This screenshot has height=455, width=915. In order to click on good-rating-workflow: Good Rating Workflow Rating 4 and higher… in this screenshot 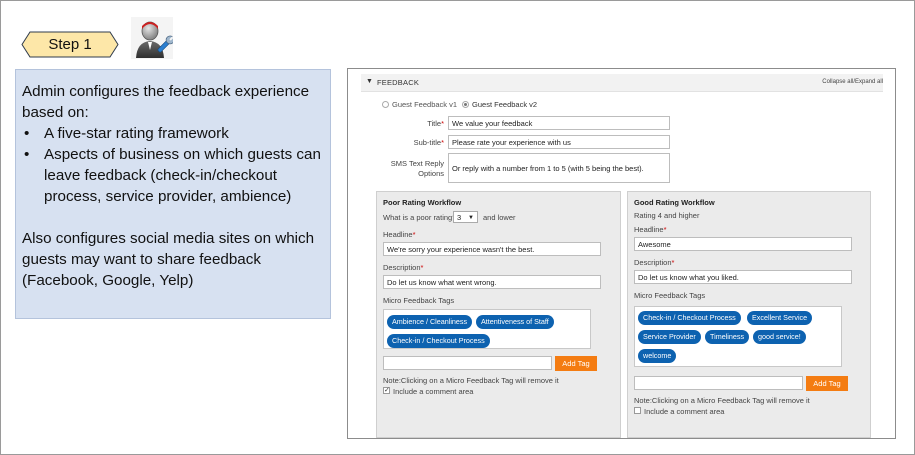, I will do `click(749, 314)`.